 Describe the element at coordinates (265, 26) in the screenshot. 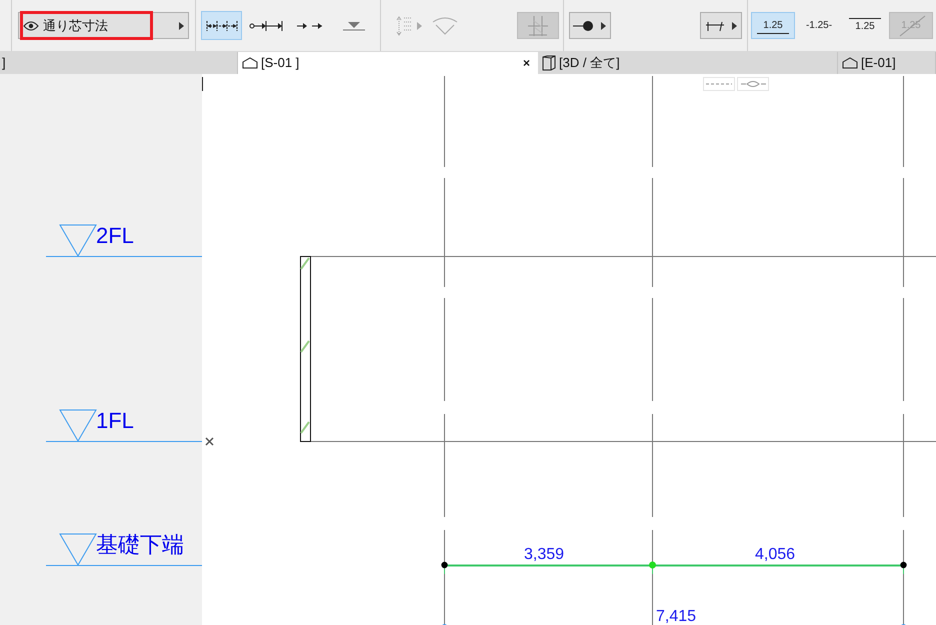

I see `origin-dimension-icon` at that location.